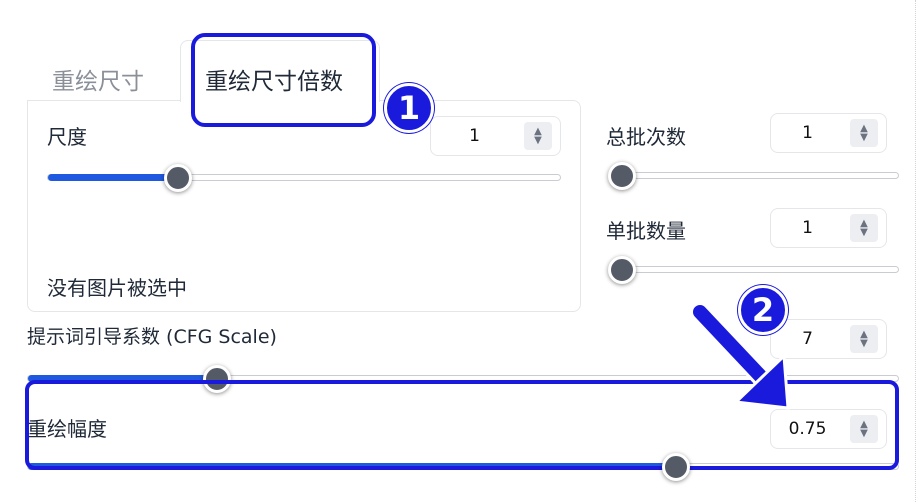  Describe the element at coordinates (807, 228) in the screenshot. I see `batch-size-value: 1` at that location.